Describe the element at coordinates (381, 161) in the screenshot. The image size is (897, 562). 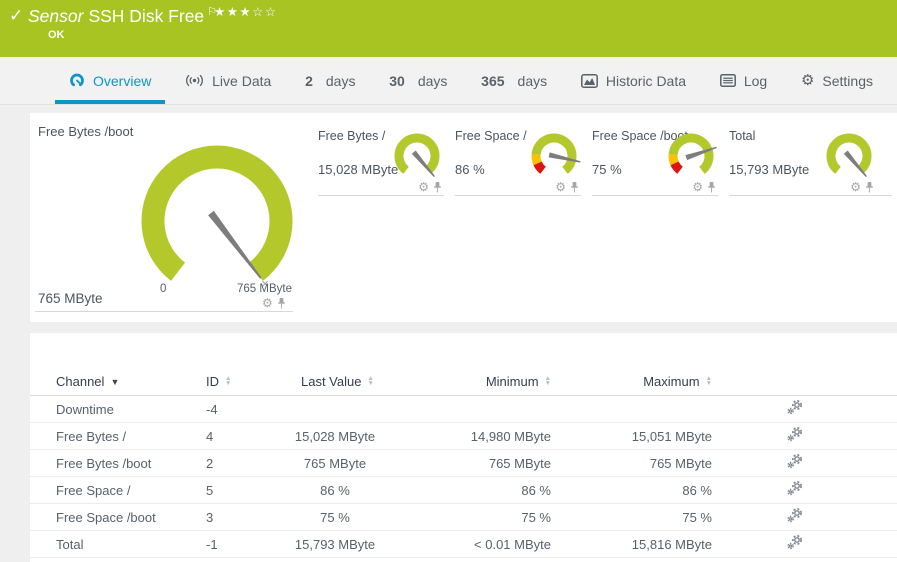
I see `mini-gauge-cell: Free Bytes / 15,028 MByte ⚙` at that location.